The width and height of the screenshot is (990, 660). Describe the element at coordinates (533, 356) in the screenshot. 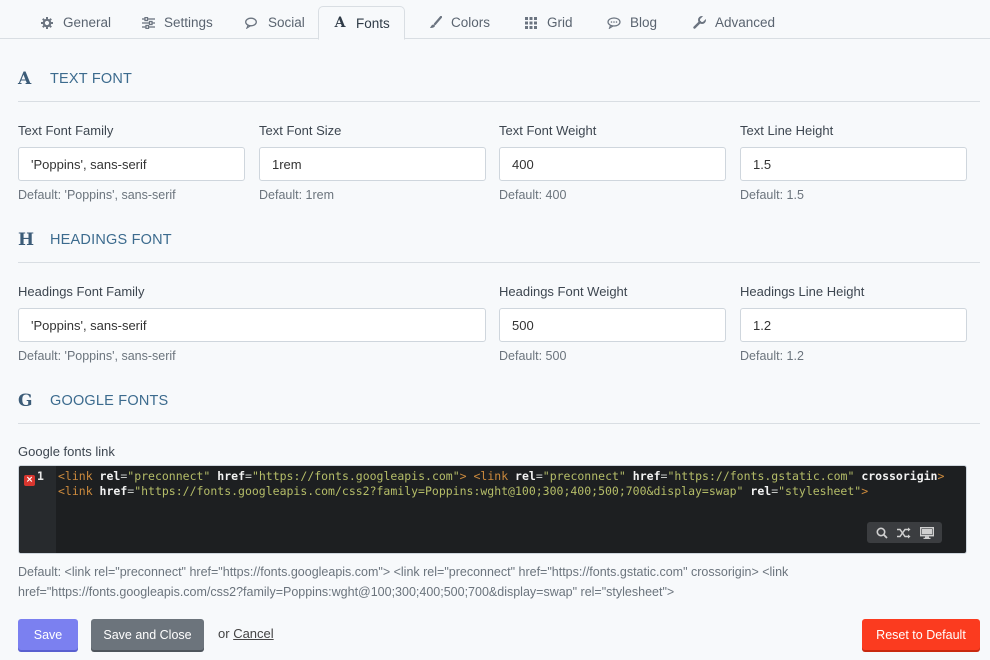

I see `field-default: Default: 500` at that location.